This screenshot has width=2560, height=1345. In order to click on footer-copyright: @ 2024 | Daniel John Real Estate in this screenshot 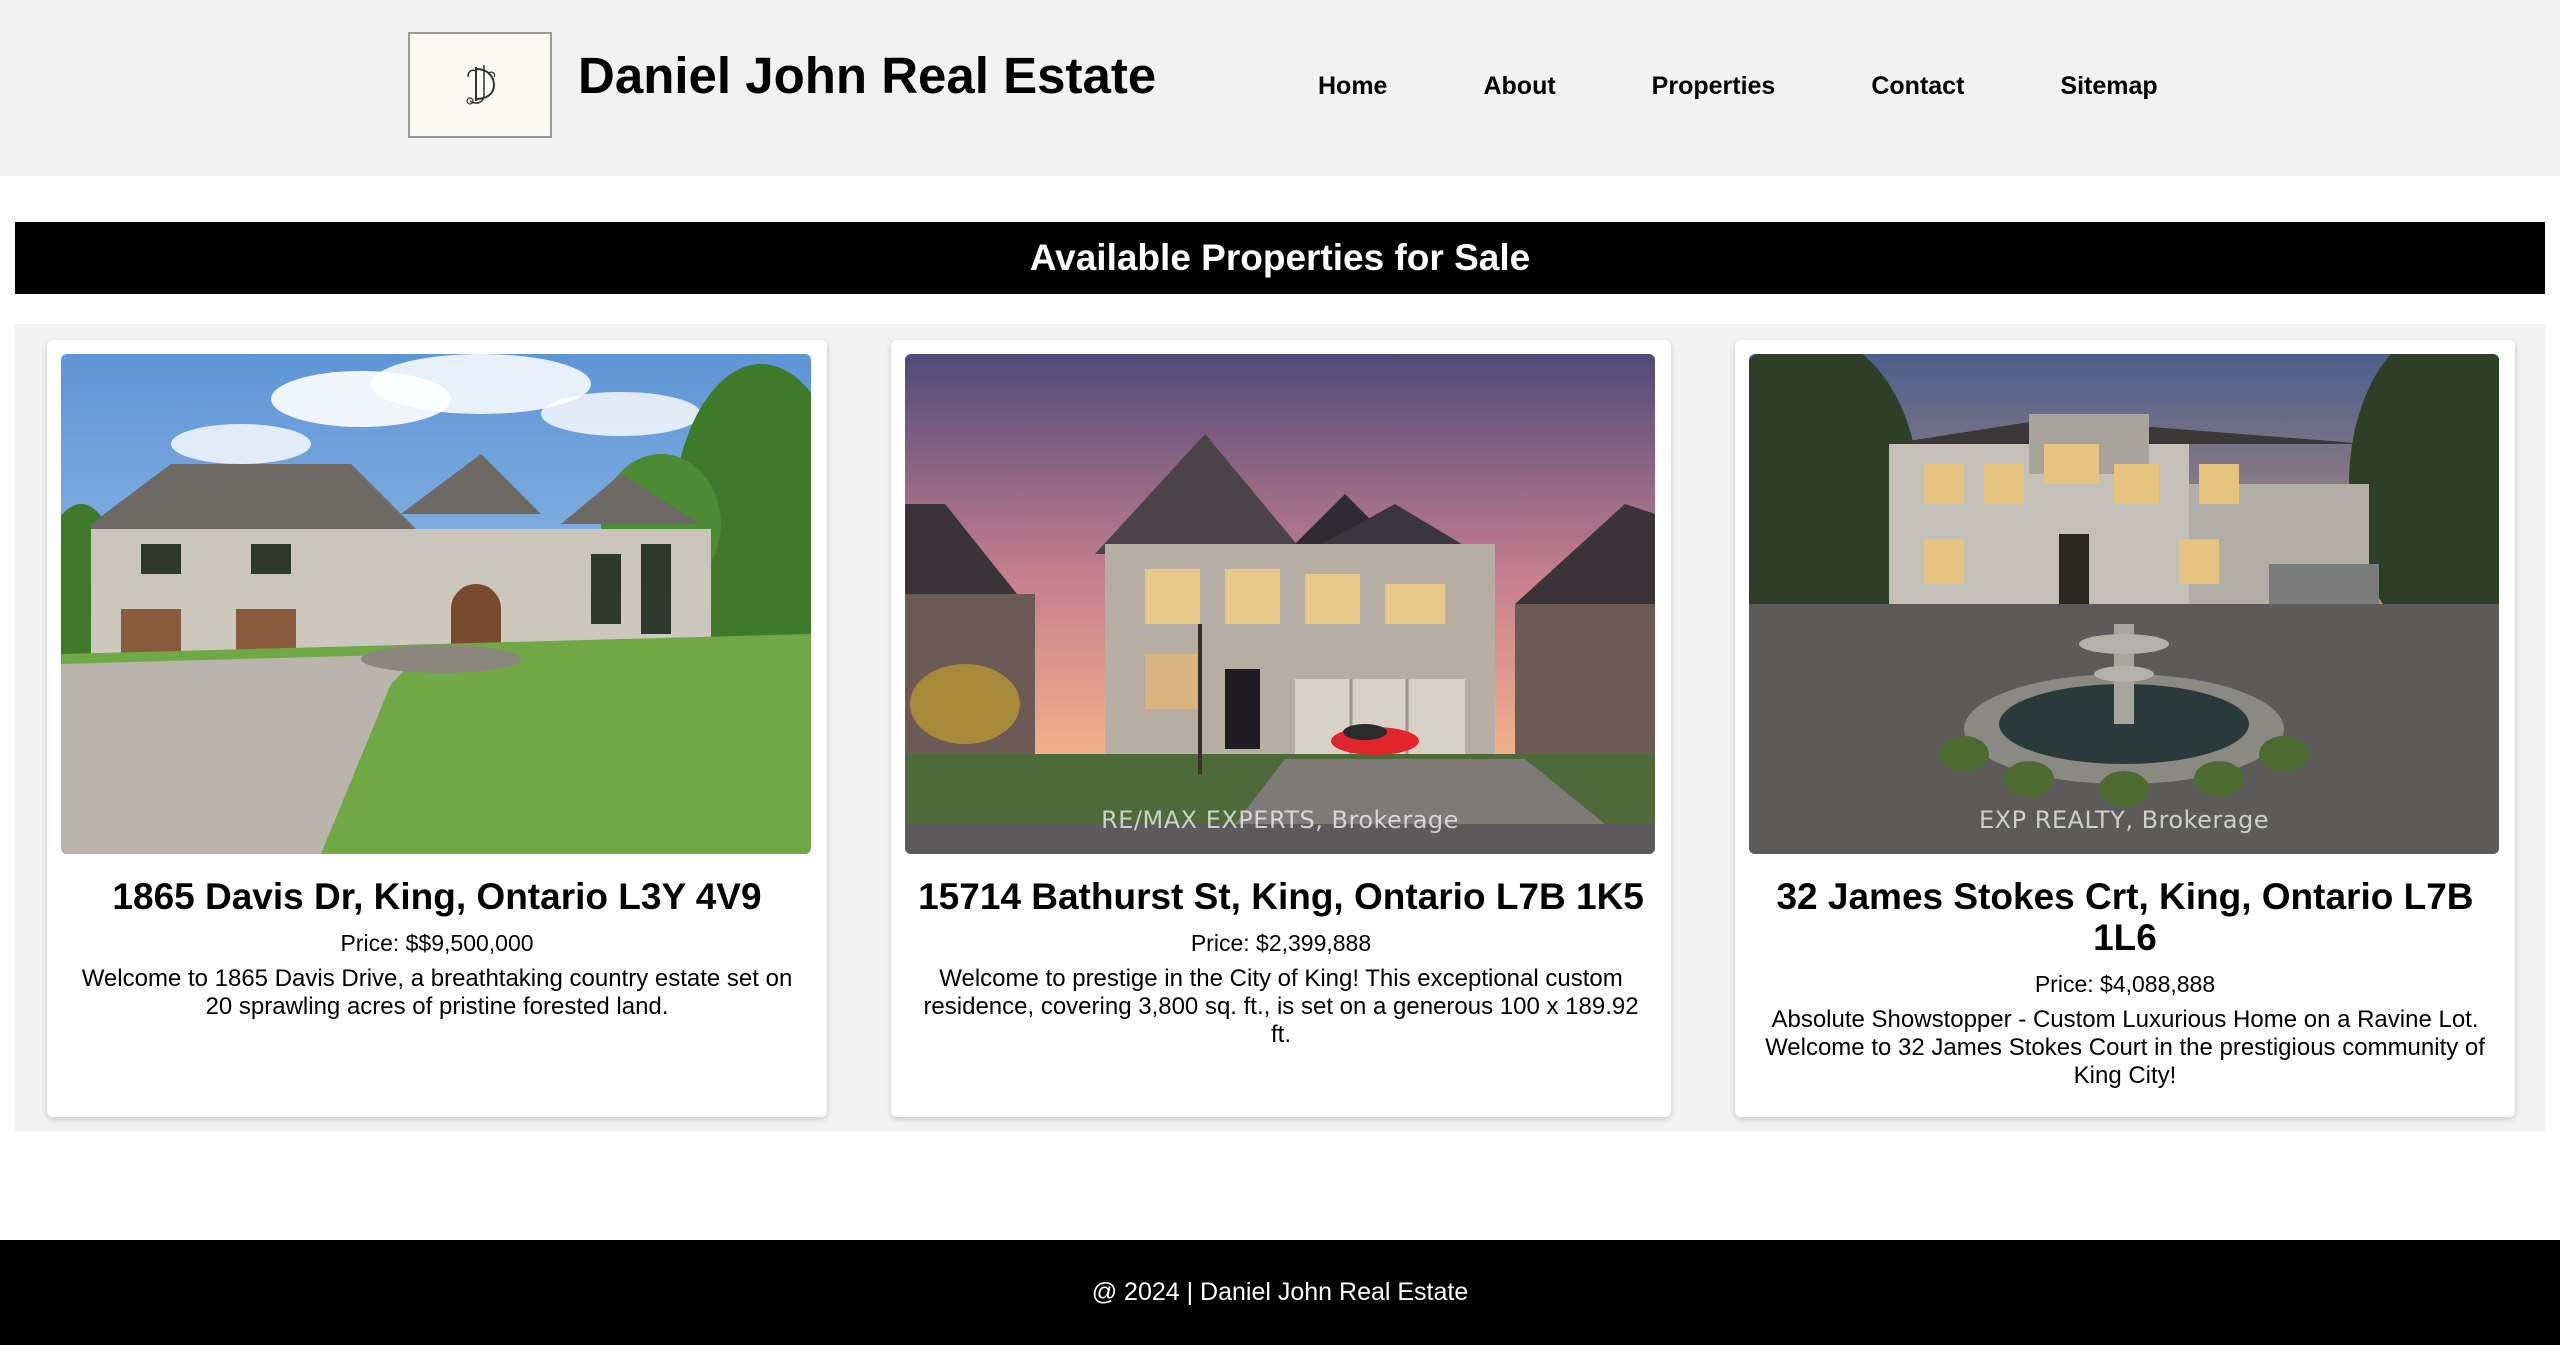, I will do `click(1280, 1292)`.